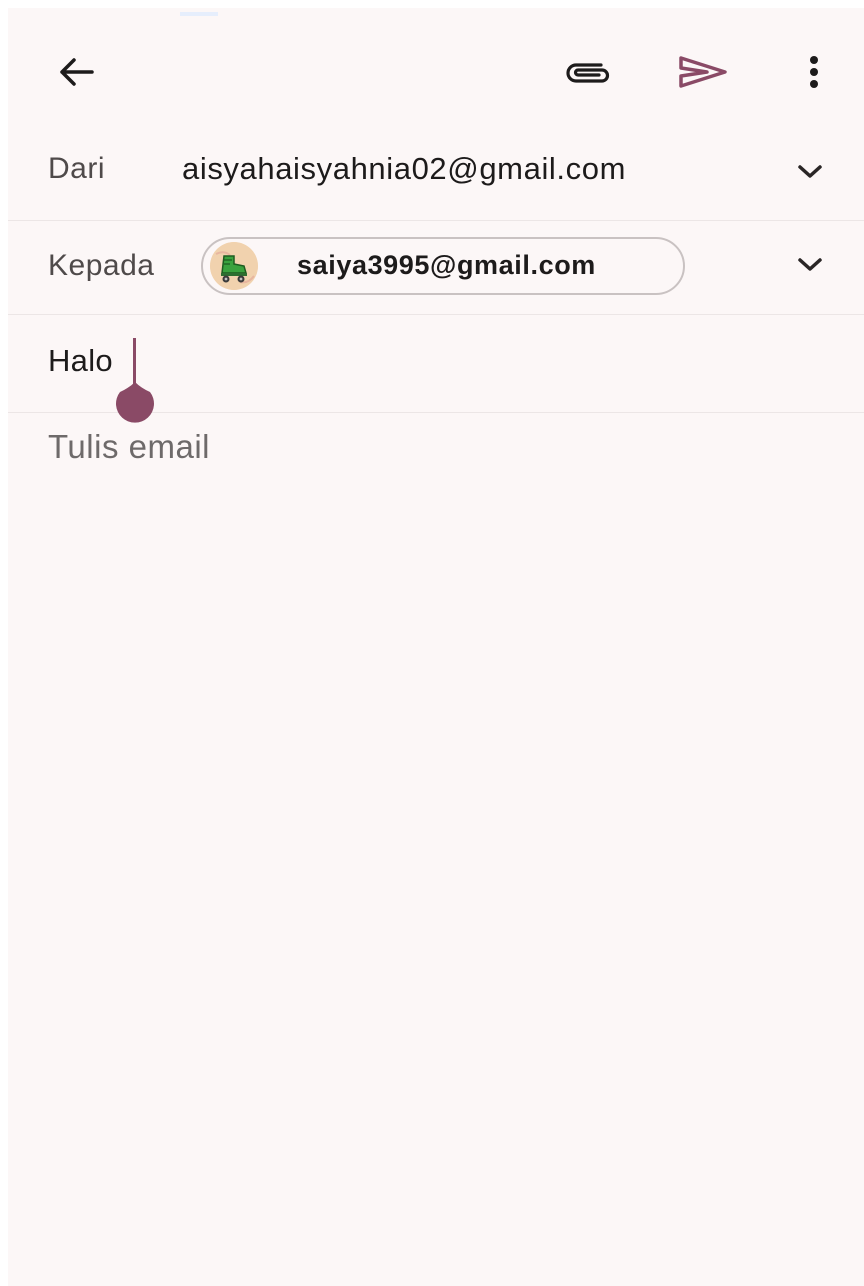  I want to click on paperclip-icon, so click(588, 73).